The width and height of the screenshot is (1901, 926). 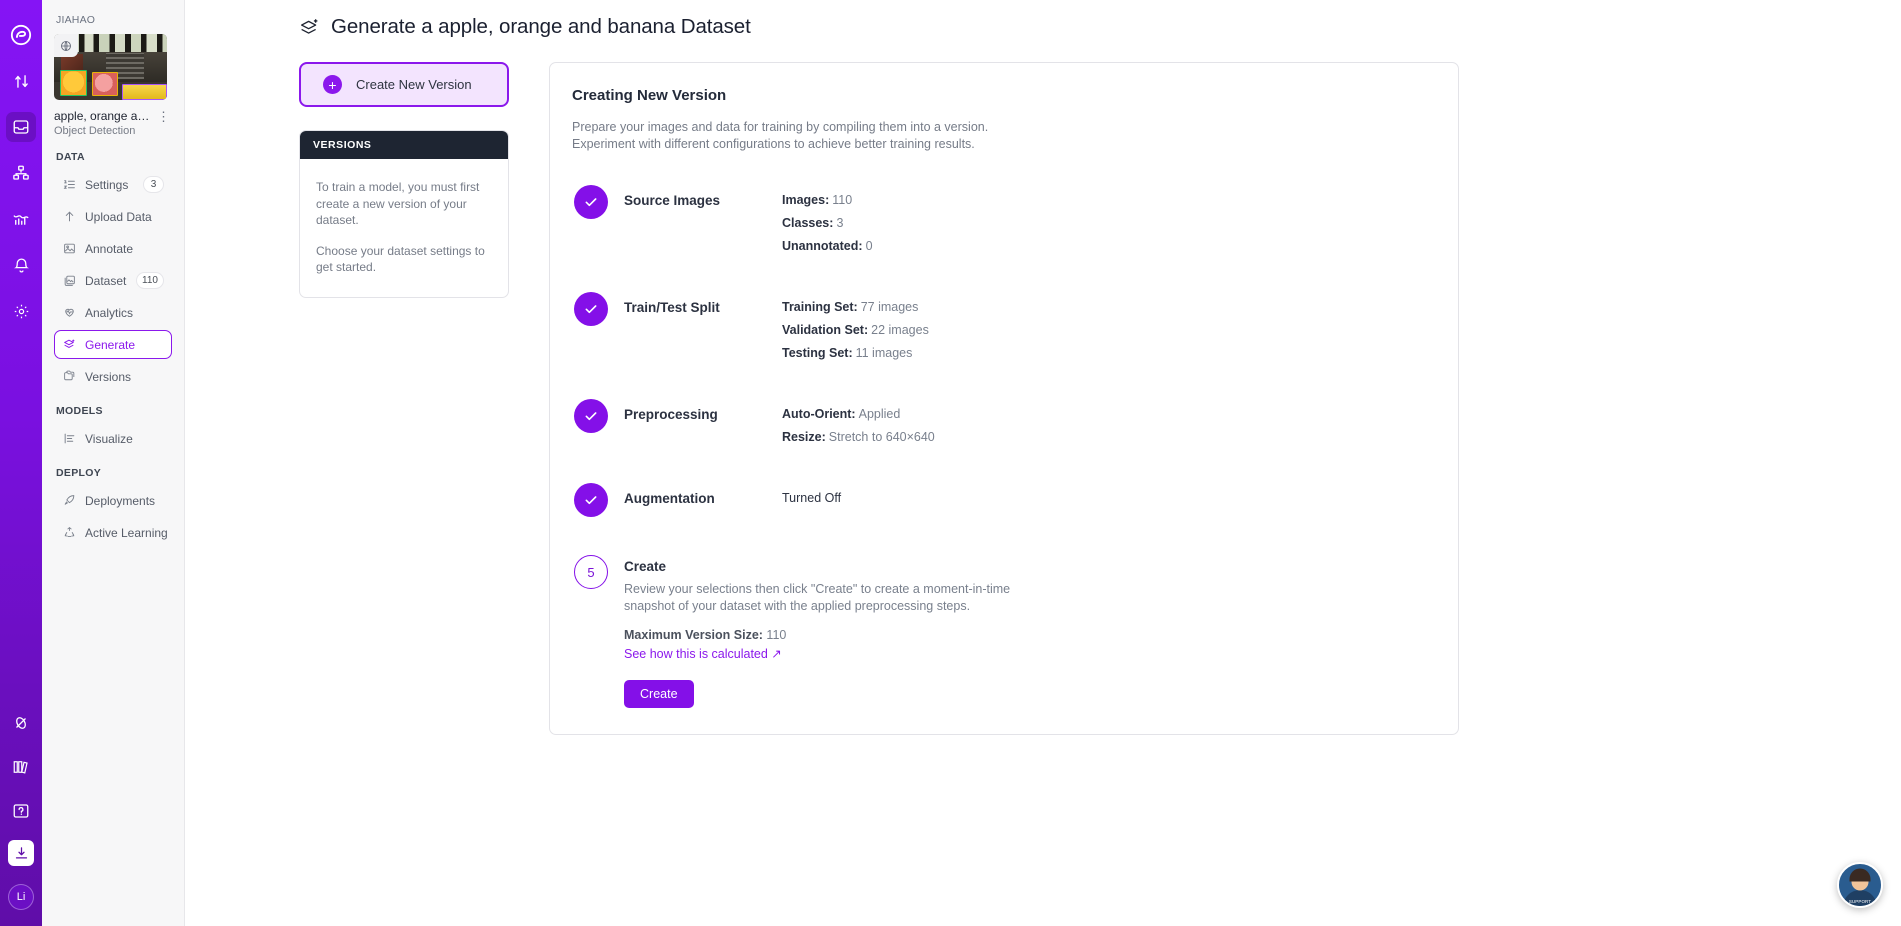 I want to click on sidebar-item-deployments: Deployments, so click(x=113, y=500).